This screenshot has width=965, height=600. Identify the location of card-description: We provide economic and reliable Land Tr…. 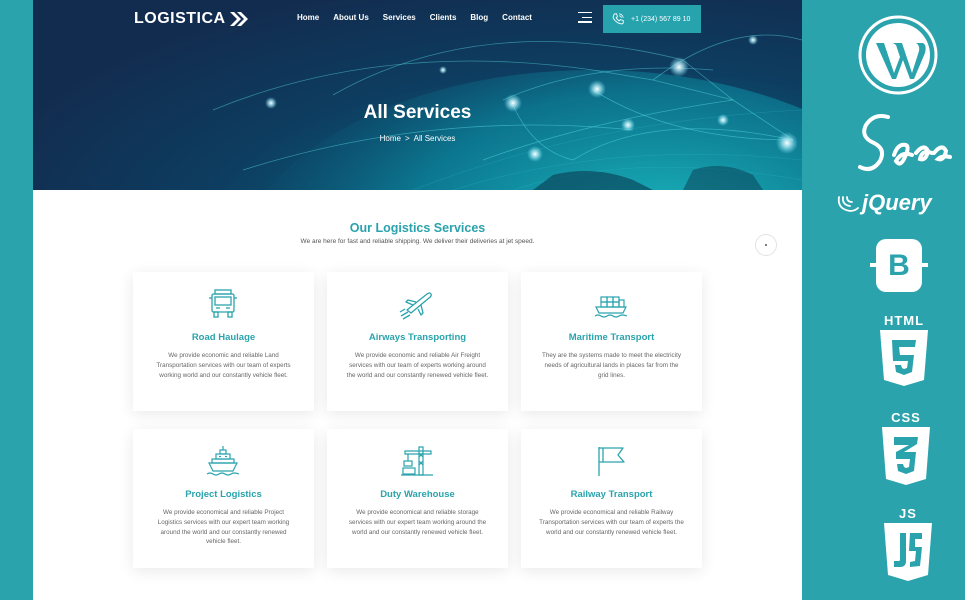
(223, 365).